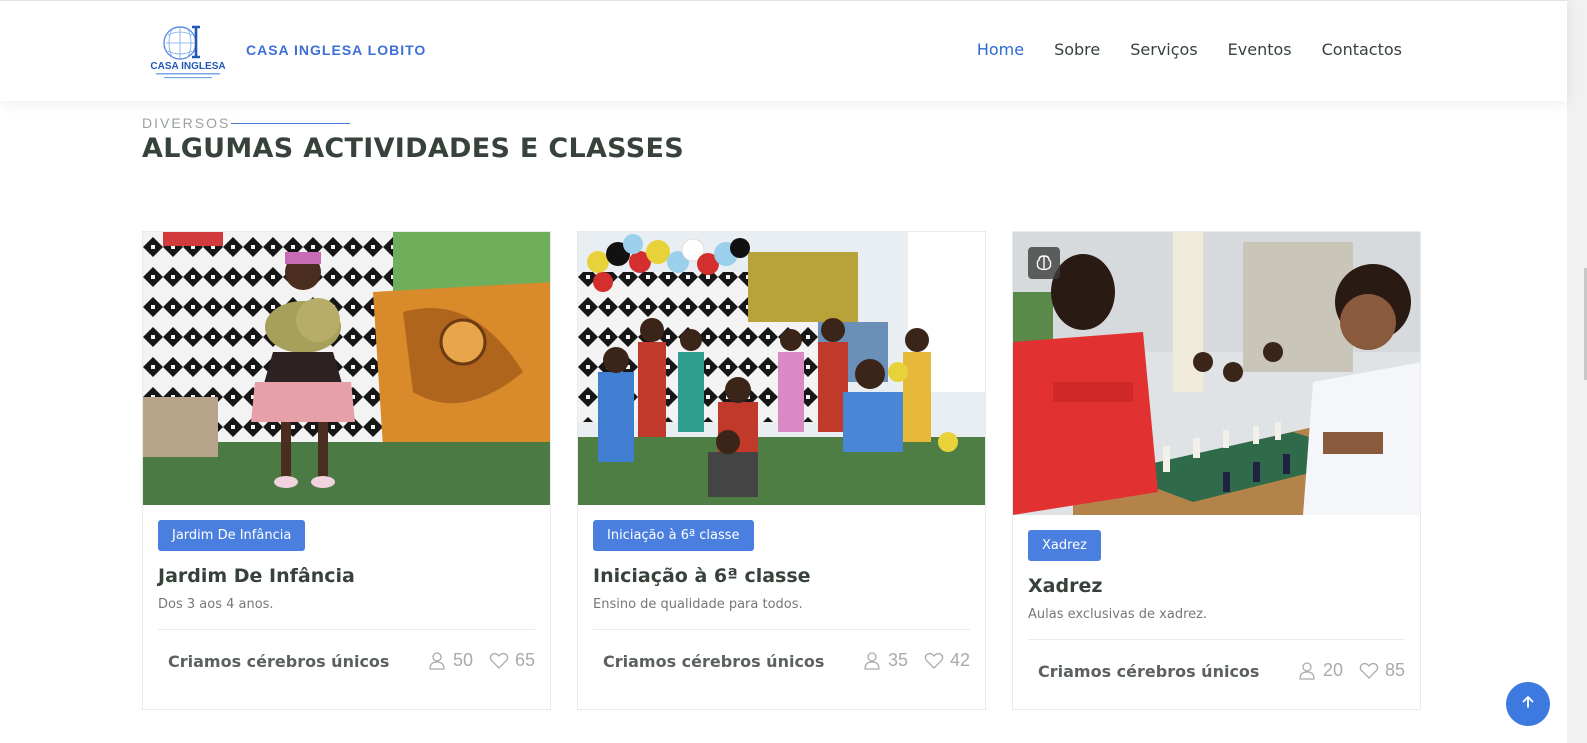 This screenshot has height=743, width=1587. Describe the element at coordinates (673, 535) in the screenshot. I see `category-badge: Iniciação à 6ª classe` at that location.